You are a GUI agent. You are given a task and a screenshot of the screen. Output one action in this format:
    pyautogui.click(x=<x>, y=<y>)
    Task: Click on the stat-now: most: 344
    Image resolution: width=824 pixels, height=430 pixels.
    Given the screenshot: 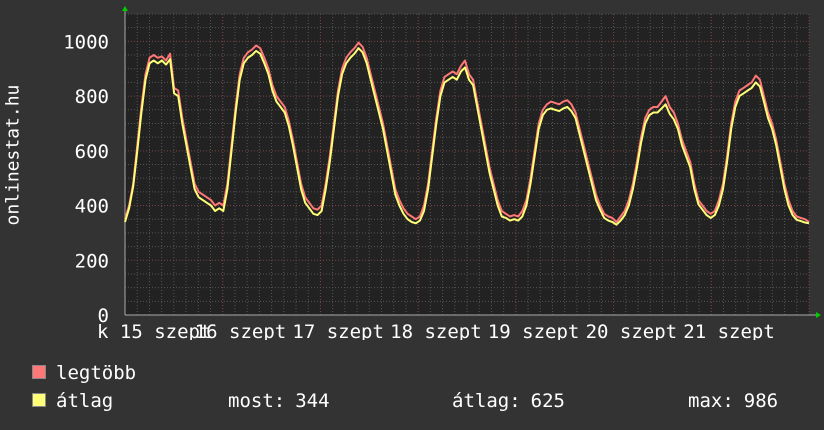 What is the action you would take?
    pyautogui.click(x=279, y=401)
    